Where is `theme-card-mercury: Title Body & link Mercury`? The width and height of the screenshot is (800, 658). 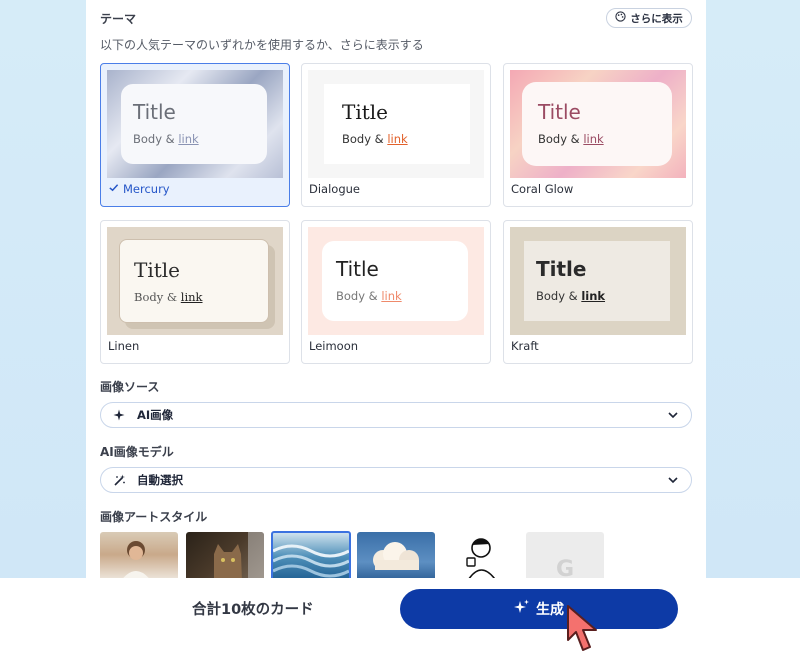 theme-card-mercury: Title Body & link Mercury is located at coordinates (195, 135).